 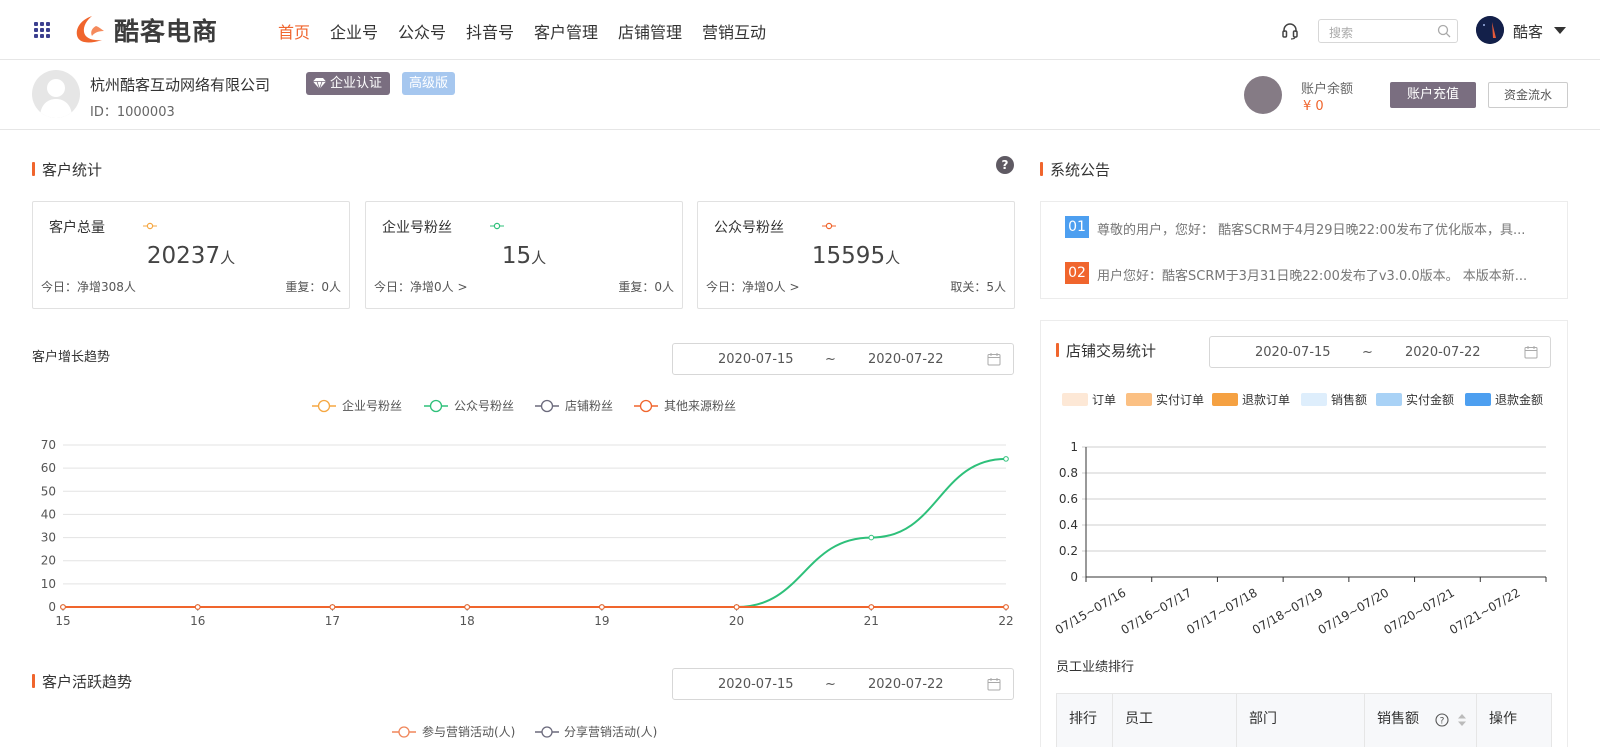 I want to click on x-tick-label: 16, so click(x=197, y=621).